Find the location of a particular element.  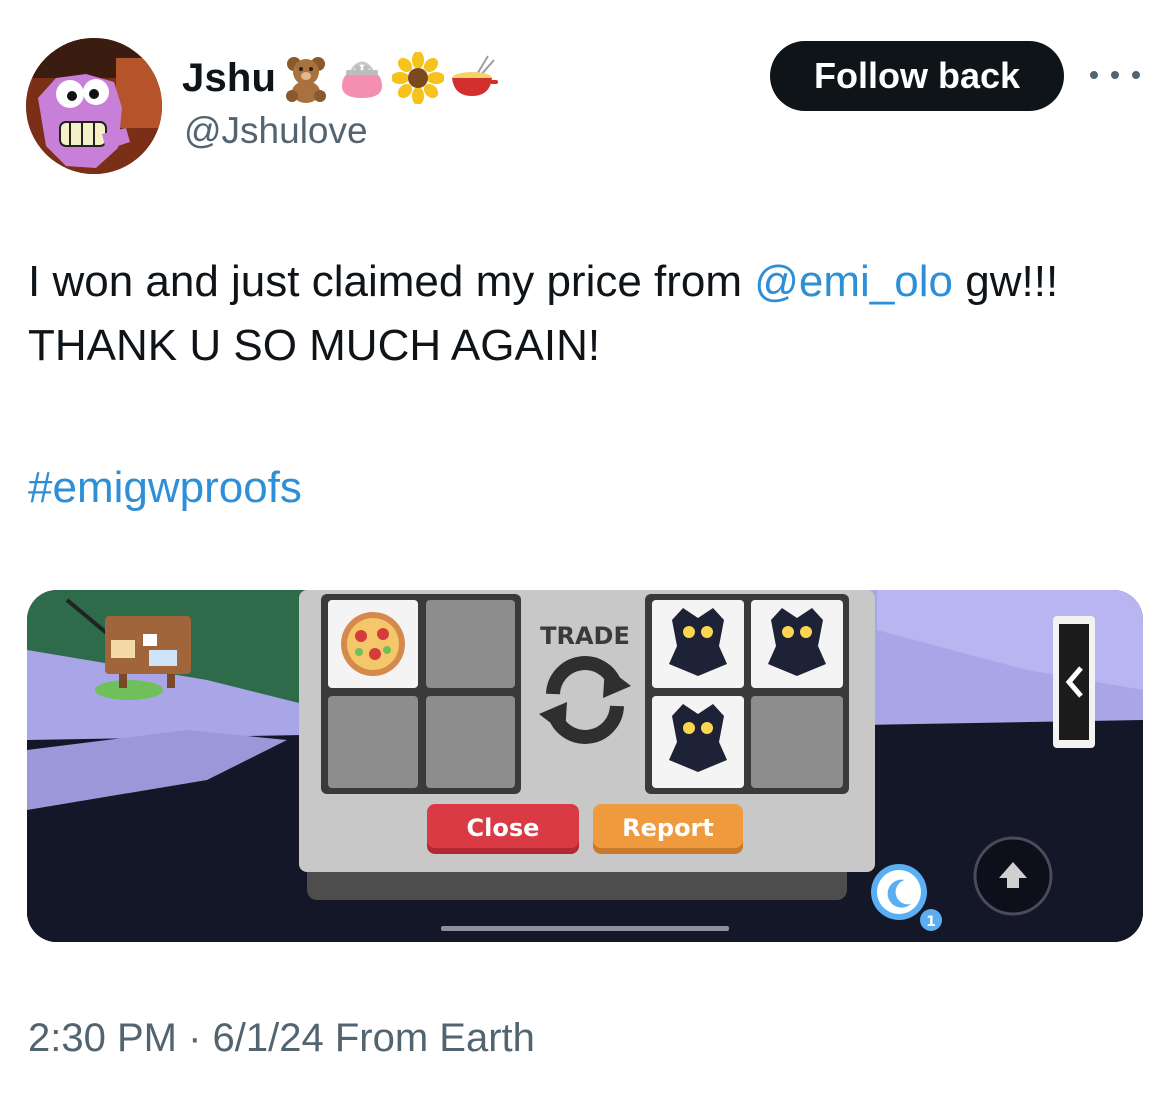

tweet-date: 6/1/24 is located at coordinates (268, 1038).